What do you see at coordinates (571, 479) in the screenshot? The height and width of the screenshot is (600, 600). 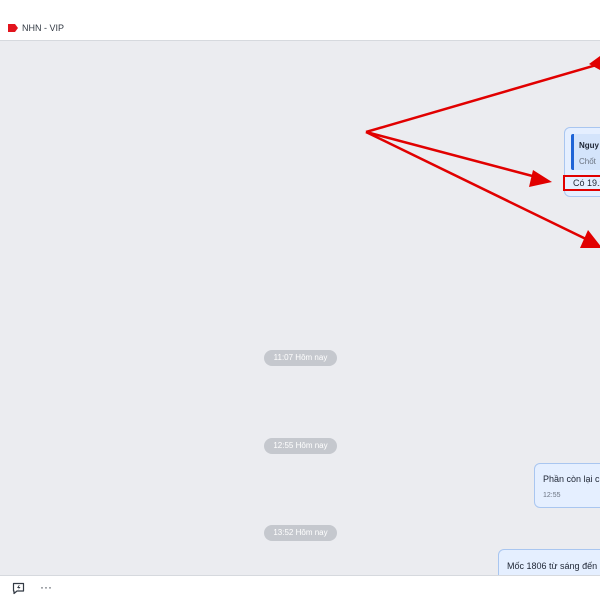 I see `message-text: Phần còn lại c` at bounding box center [571, 479].